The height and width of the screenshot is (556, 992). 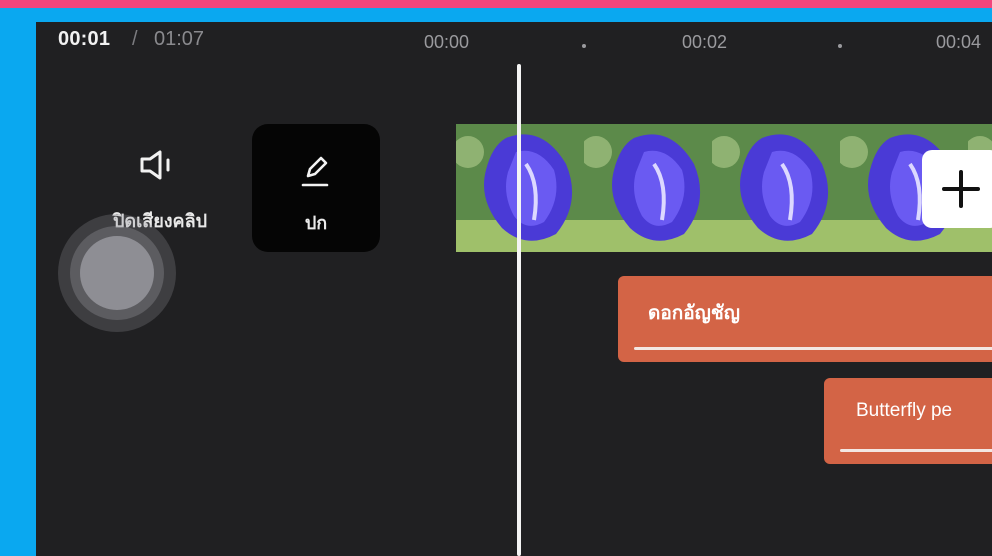 I want to click on add-clip-button, so click(x=957, y=189).